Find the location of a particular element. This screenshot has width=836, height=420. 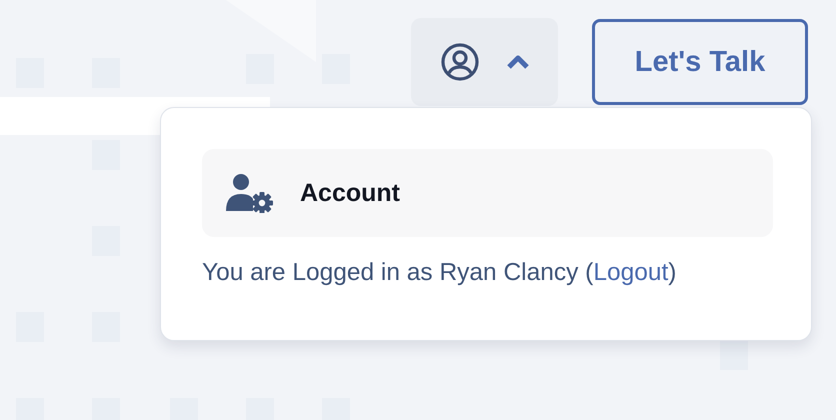

user-icon is located at coordinates (460, 62).